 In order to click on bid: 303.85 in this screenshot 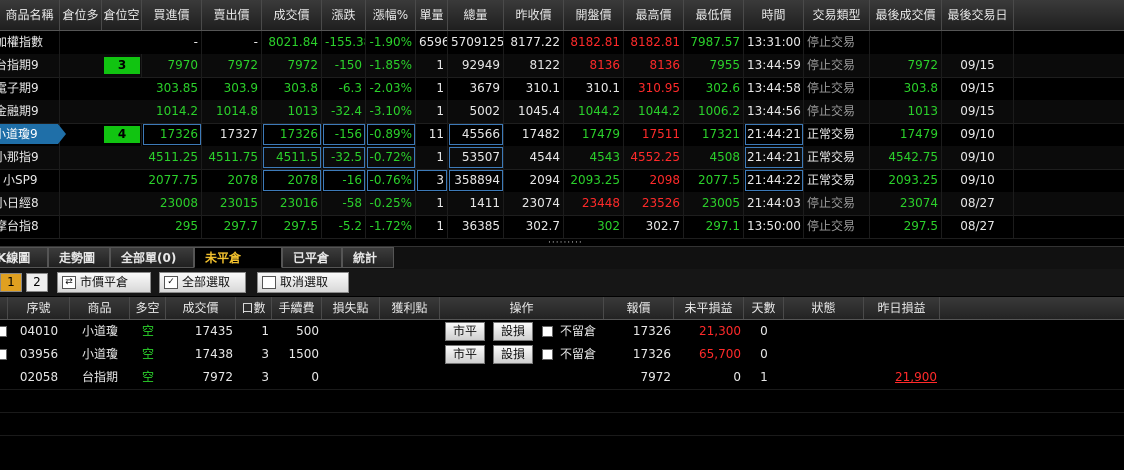, I will do `click(172, 88)`.